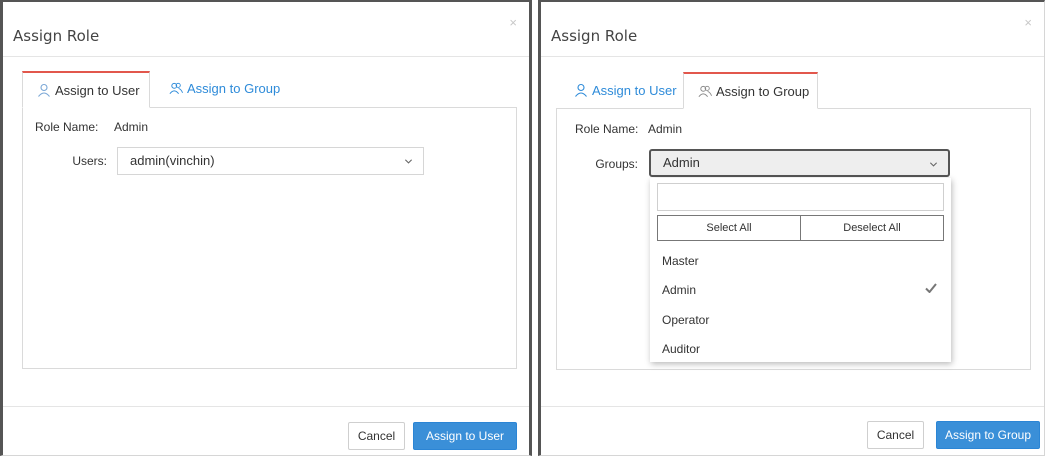 Image resolution: width=1045 pixels, height=456 pixels. What do you see at coordinates (931, 288) in the screenshot?
I see `check-icon` at bounding box center [931, 288].